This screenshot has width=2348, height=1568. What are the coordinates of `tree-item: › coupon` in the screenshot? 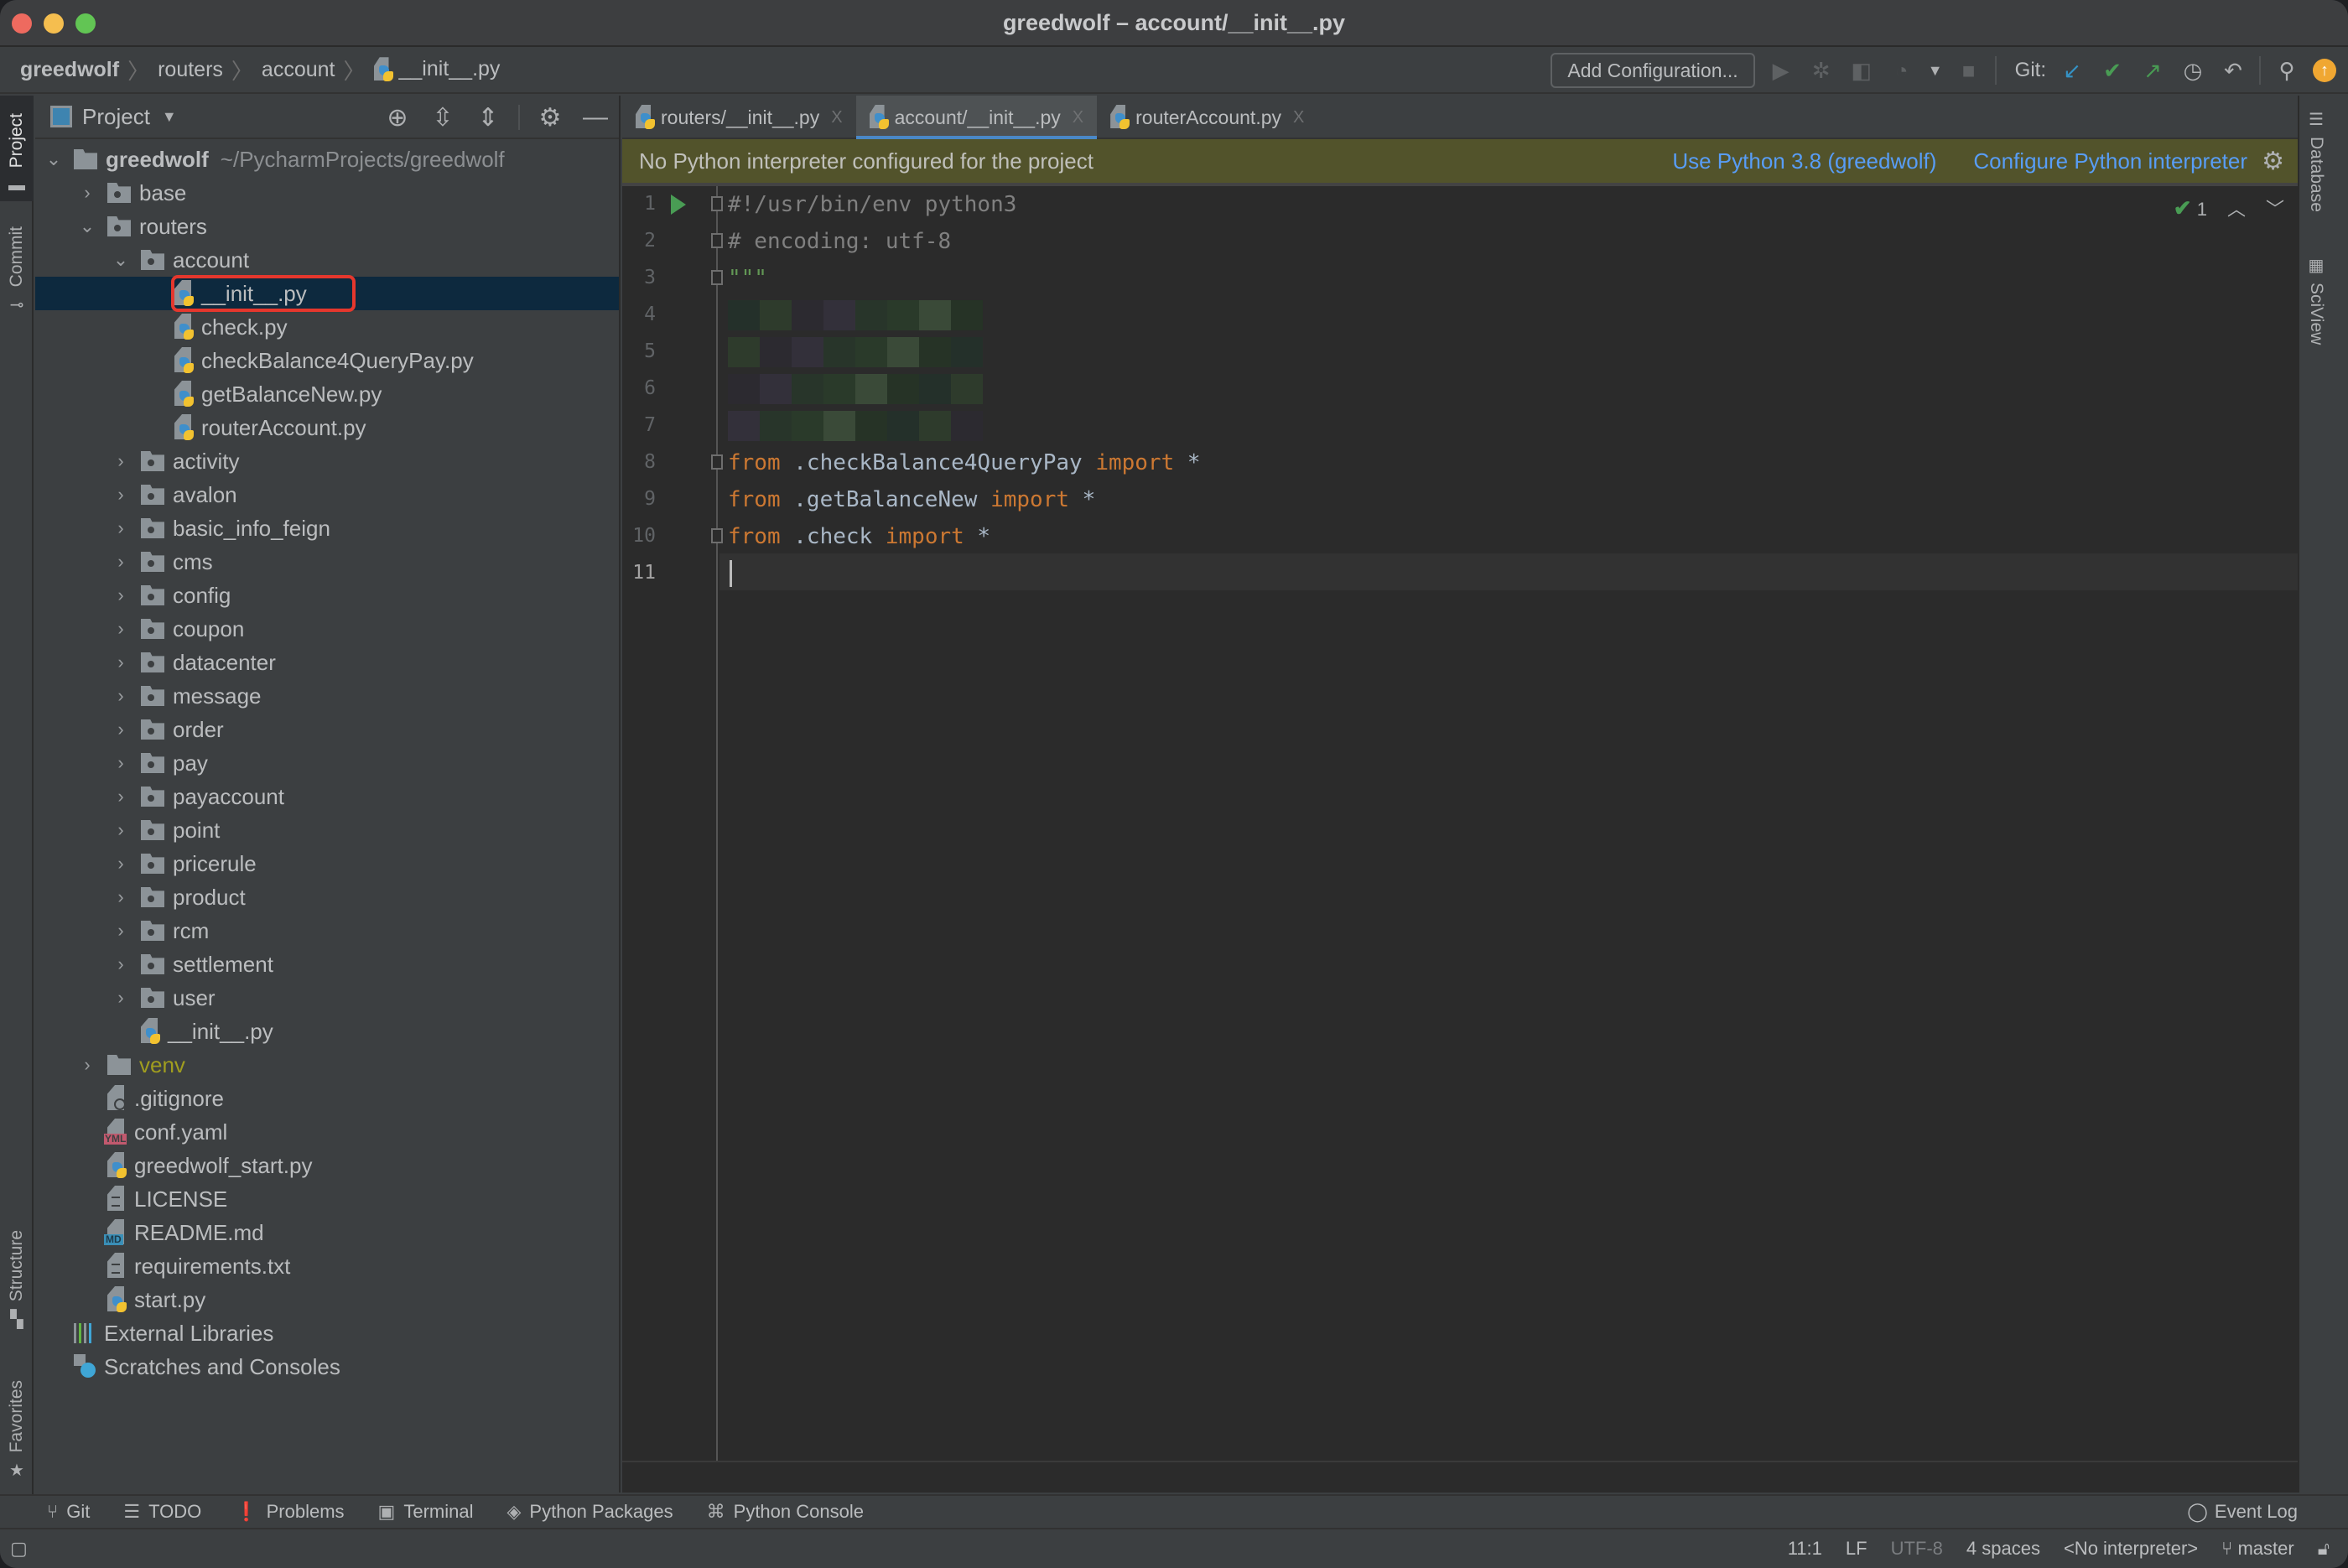 It's located at (327, 629).